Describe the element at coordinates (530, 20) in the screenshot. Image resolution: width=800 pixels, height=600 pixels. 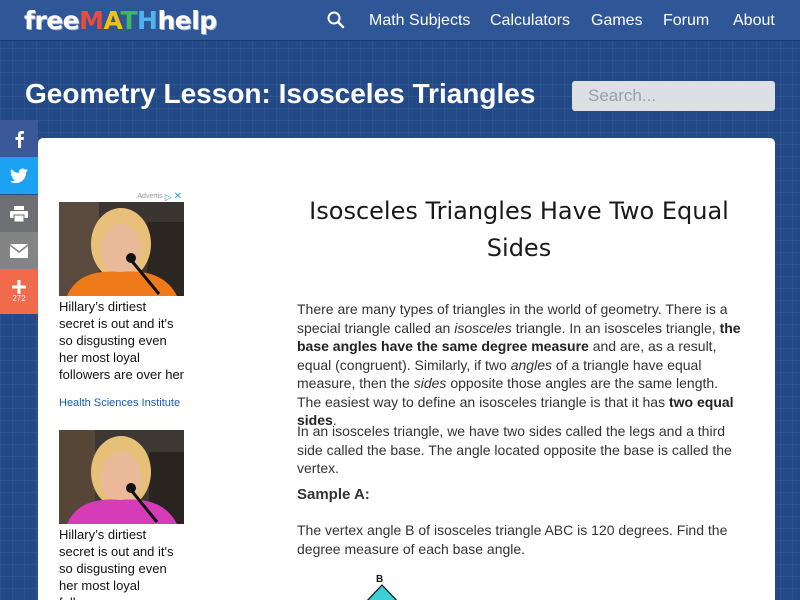
I see `nav-calculators: Calculators` at that location.